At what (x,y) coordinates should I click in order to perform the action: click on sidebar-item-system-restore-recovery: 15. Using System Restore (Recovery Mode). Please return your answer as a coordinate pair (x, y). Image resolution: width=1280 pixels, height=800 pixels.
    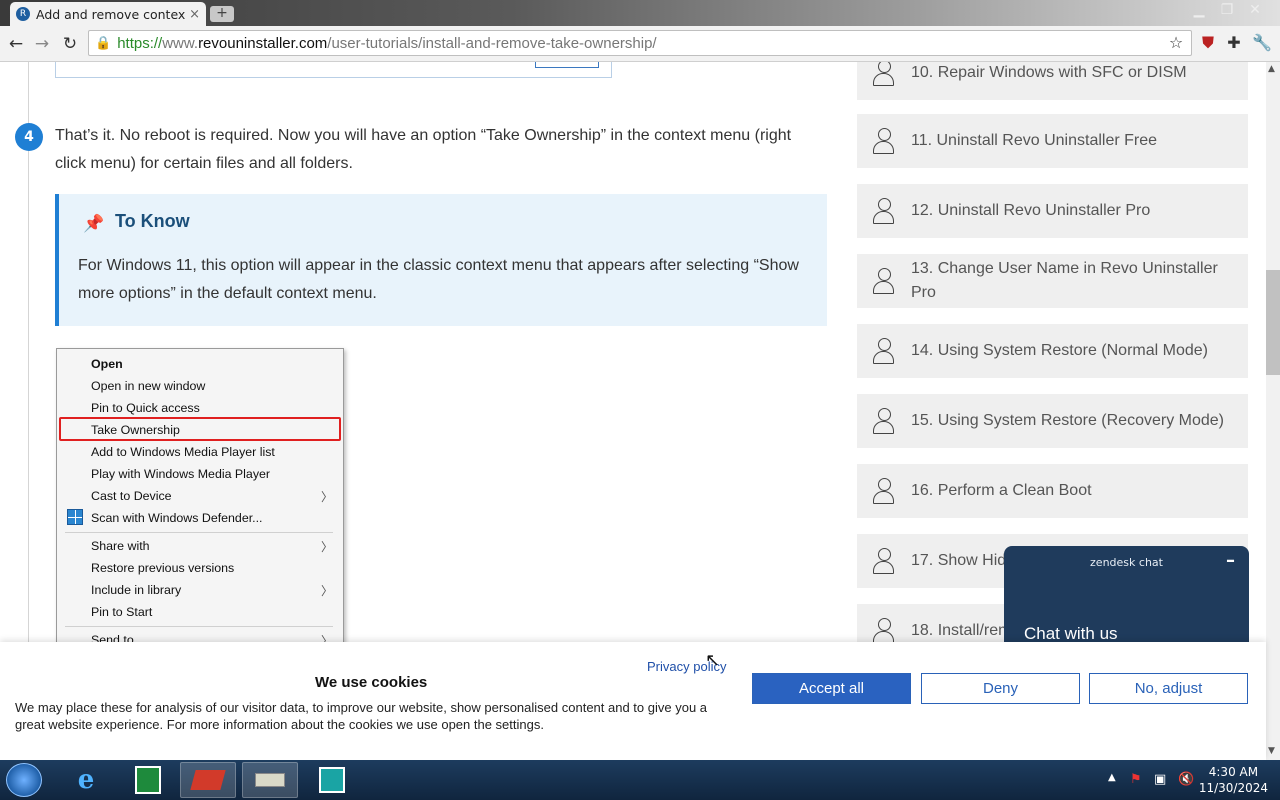
    Looking at the image, I should click on (1052, 421).